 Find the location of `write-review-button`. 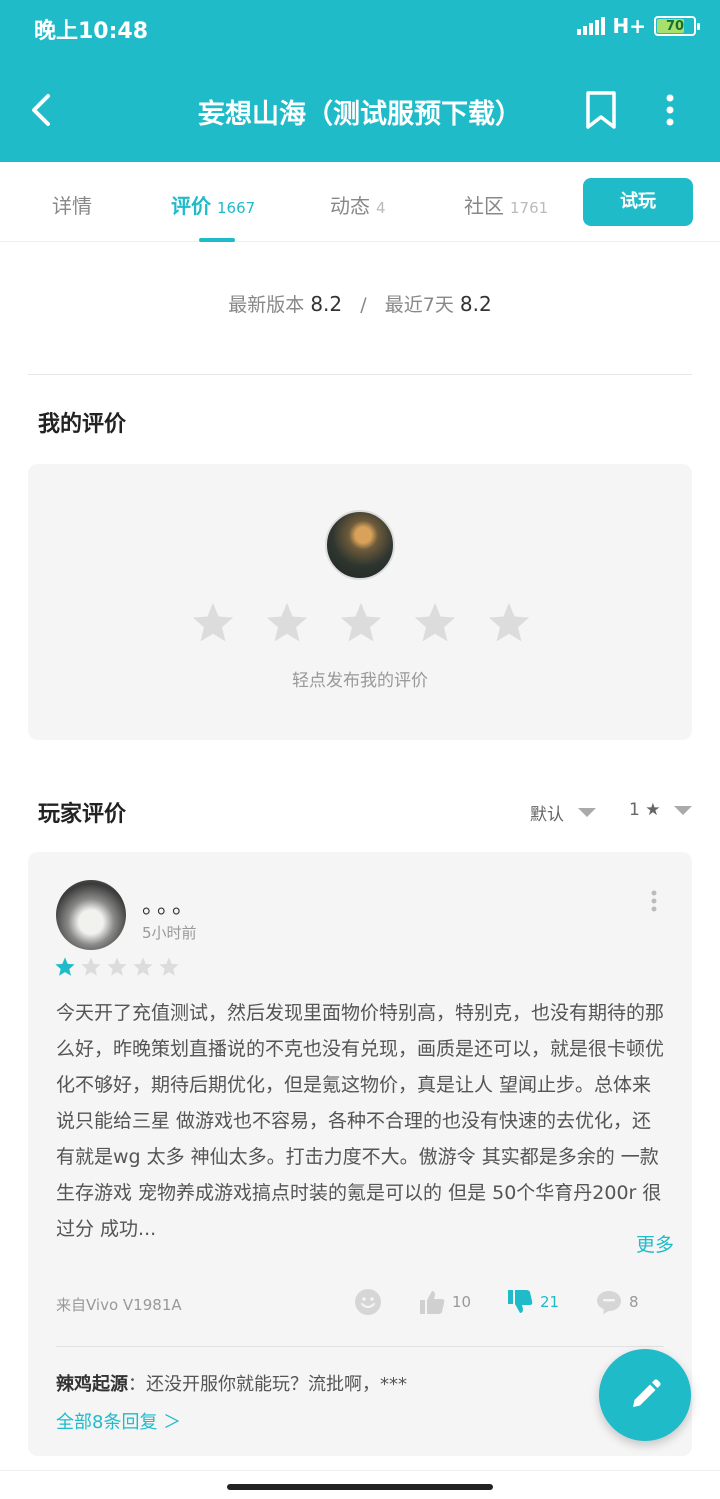

write-review-button is located at coordinates (645, 1395).